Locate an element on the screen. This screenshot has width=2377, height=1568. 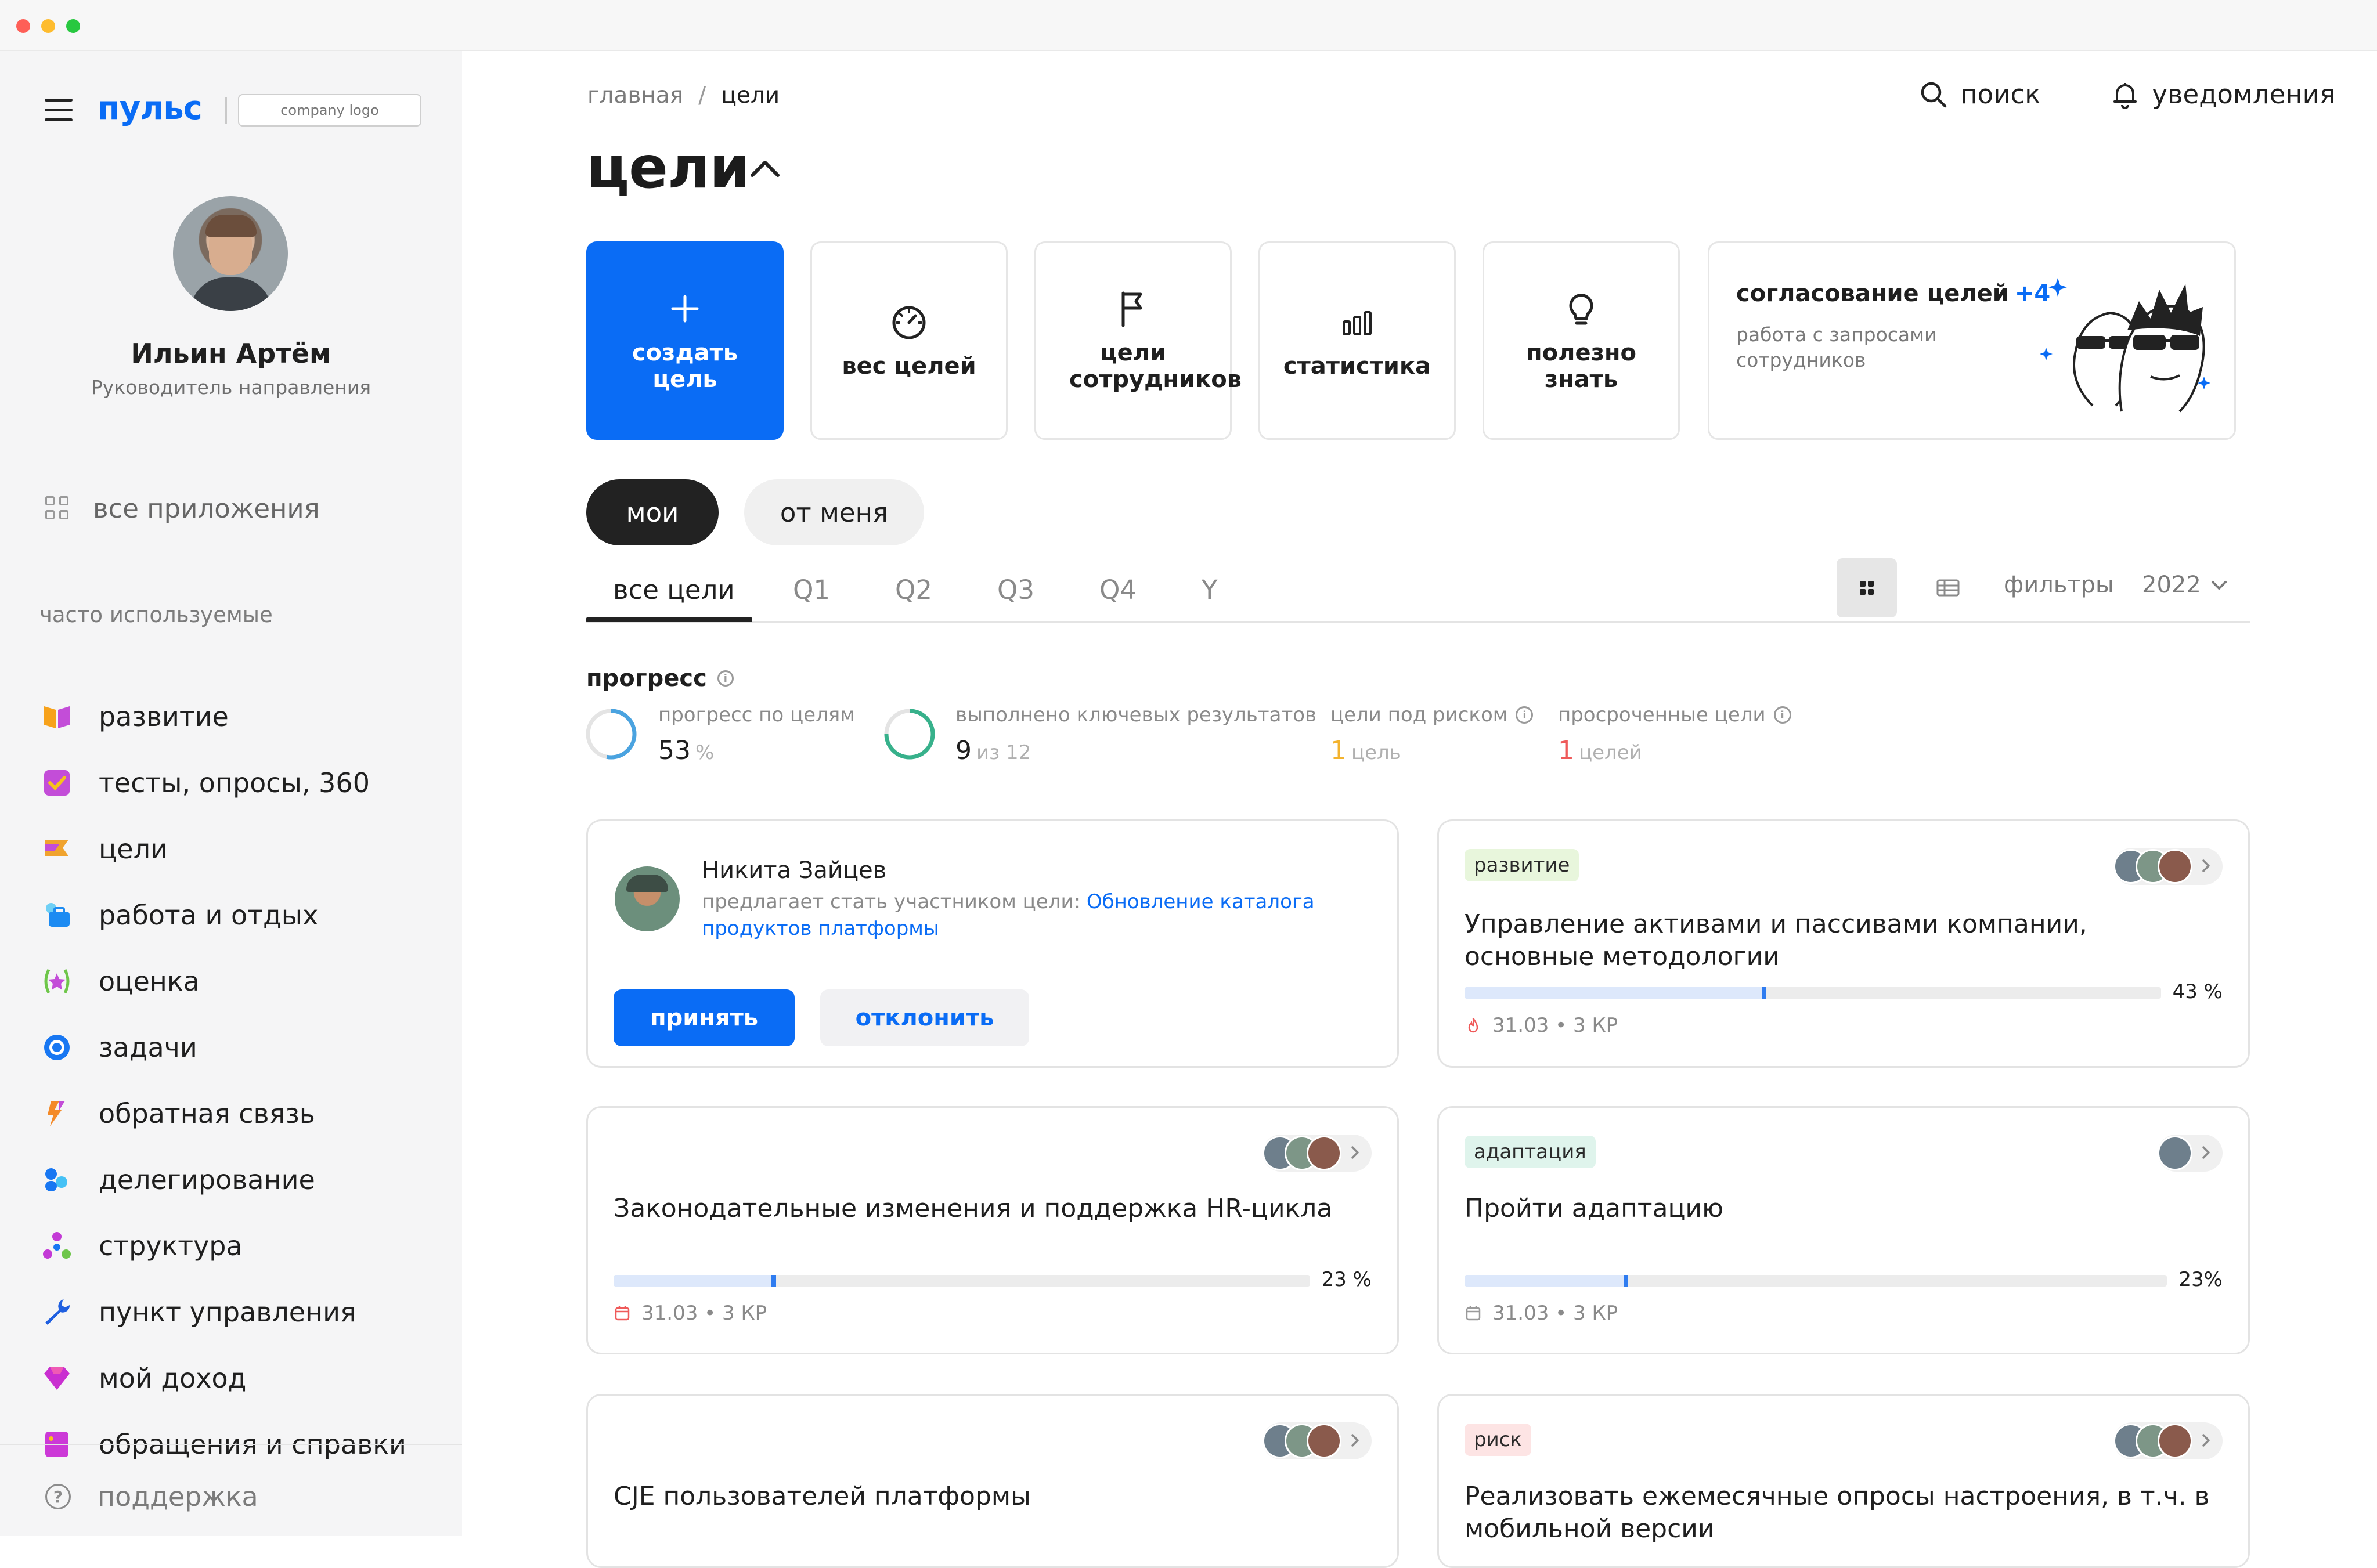
goal-card: CJE пользователей платформы is located at coordinates (992, 1481).